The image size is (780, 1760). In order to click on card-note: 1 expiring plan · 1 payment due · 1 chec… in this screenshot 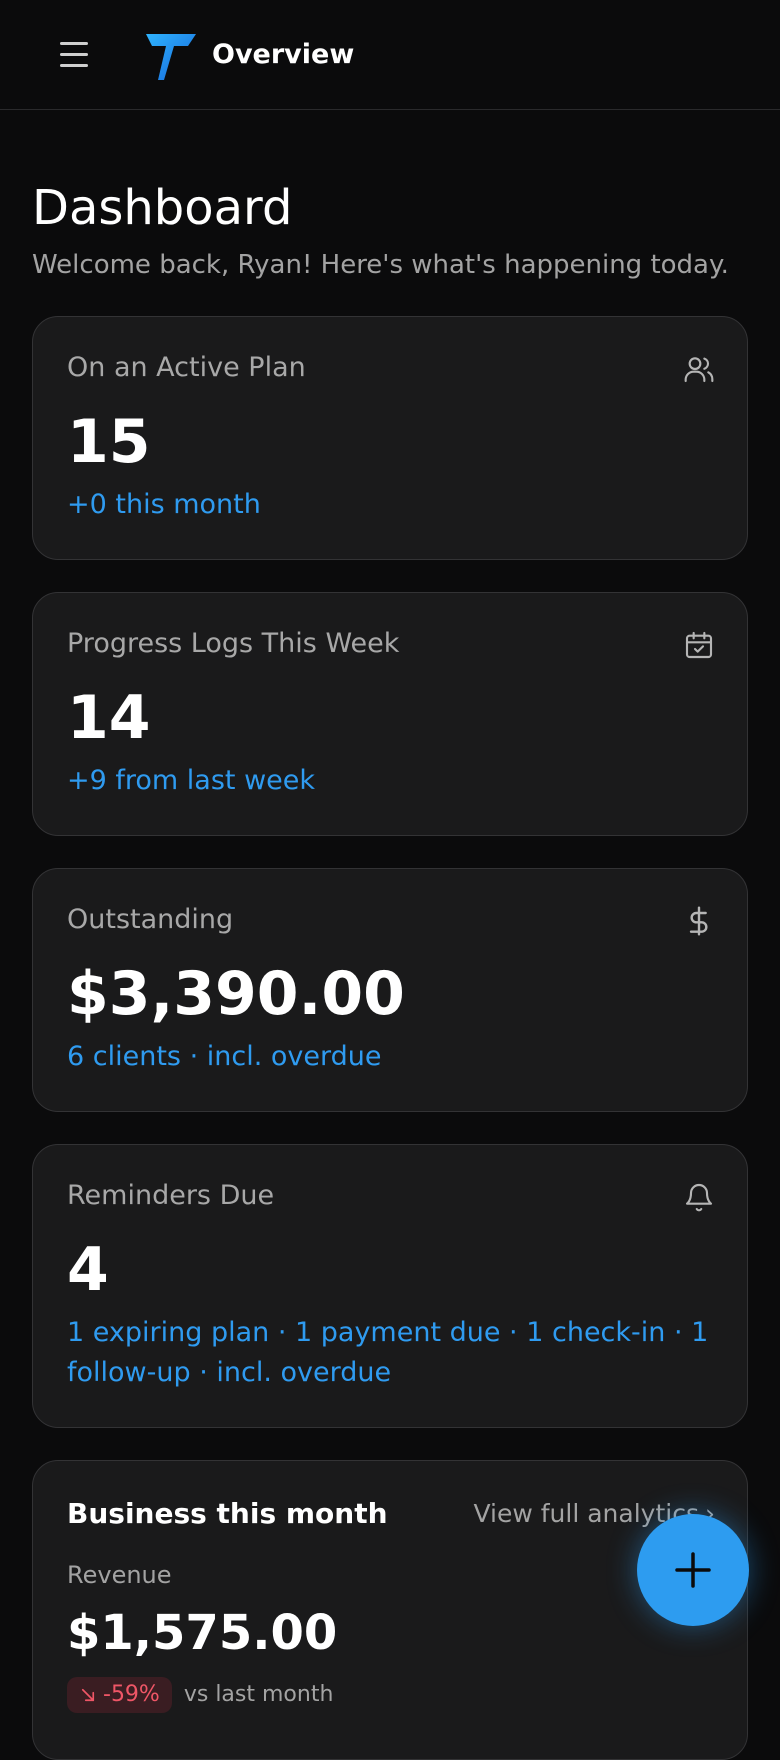, I will do `click(388, 1352)`.